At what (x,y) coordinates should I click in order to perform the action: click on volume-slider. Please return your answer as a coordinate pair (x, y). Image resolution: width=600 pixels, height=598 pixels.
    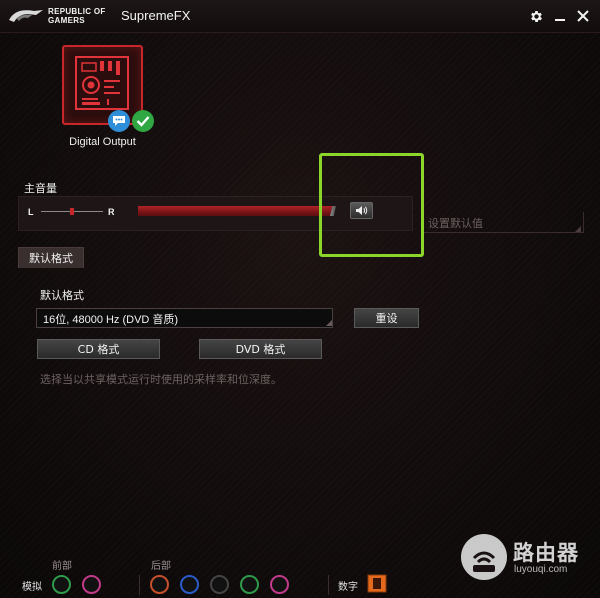
    Looking at the image, I should click on (237, 211).